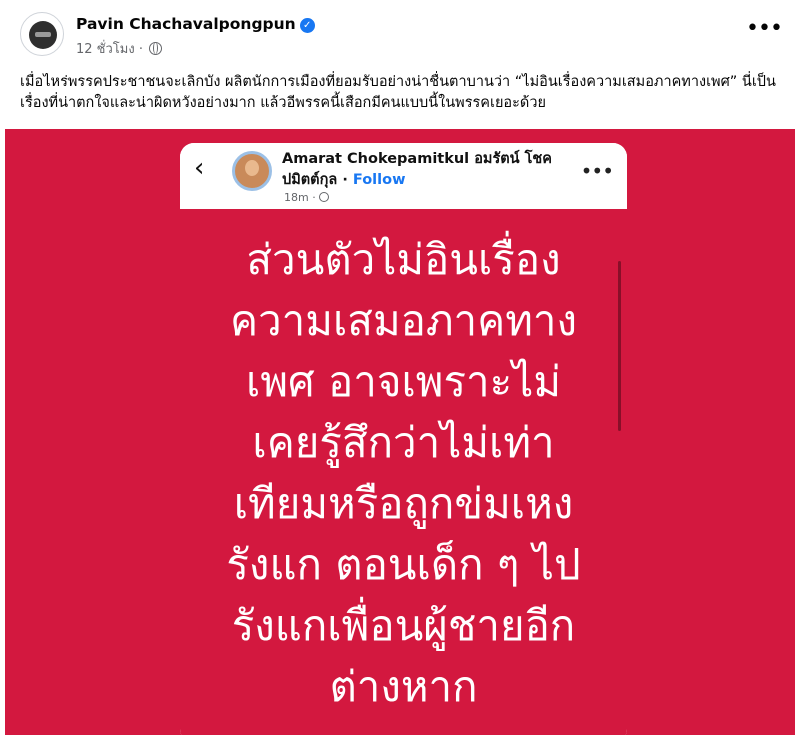 This screenshot has height=735, width=800. I want to click on post-meta: 12 ชั่วโมง ·, so click(119, 48).